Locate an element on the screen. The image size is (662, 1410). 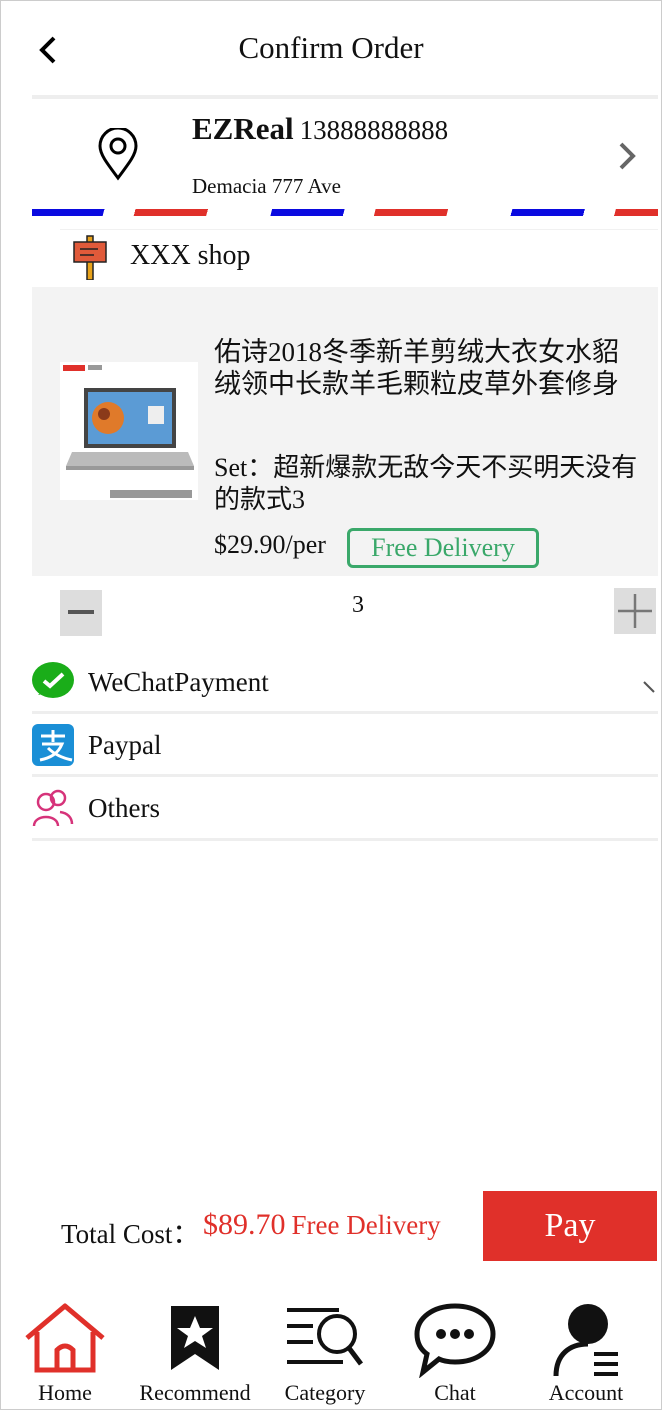
header-divider is located at coordinates (345, 97).